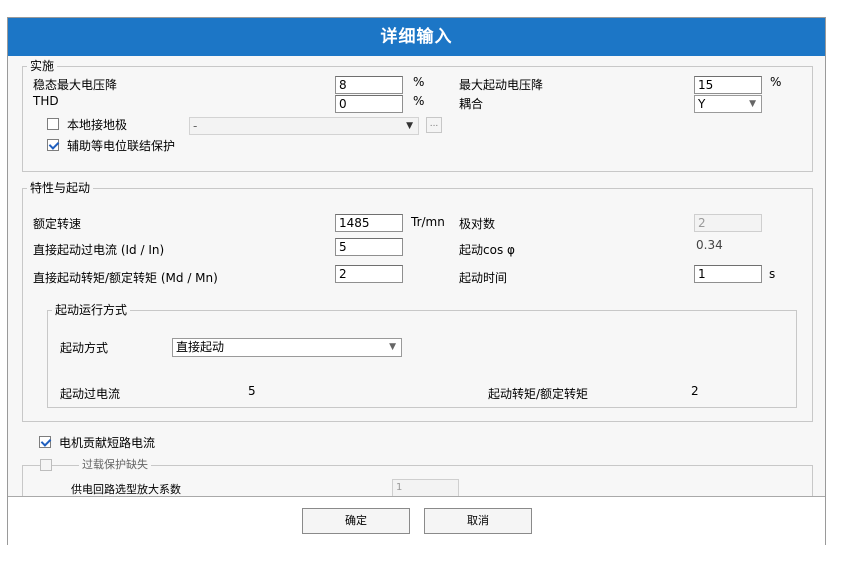 The image size is (845, 561). I want to click on implementation-legend: 实施, so click(42, 66).